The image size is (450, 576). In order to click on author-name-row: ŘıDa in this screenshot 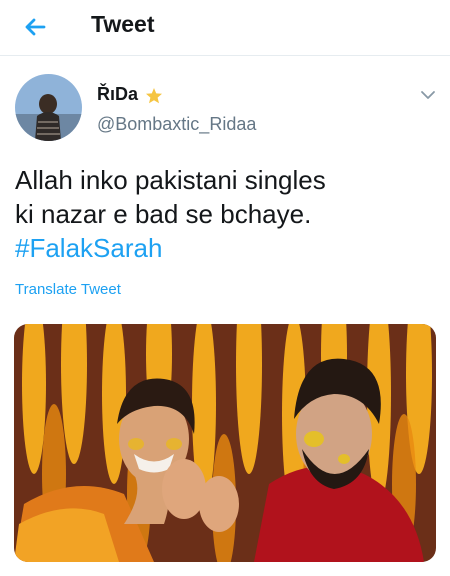, I will do `click(130, 94)`.